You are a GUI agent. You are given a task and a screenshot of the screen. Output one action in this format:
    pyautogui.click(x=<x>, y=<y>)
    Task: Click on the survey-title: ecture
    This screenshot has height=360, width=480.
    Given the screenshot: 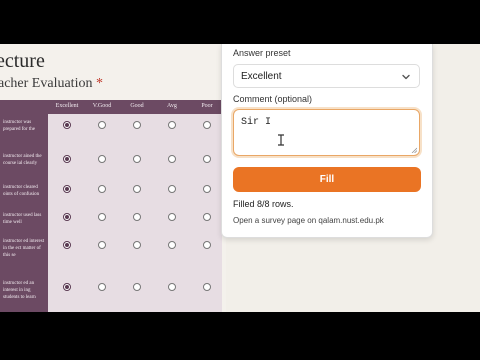 What is the action you would take?
    pyautogui.click(x=22, y=61)
    